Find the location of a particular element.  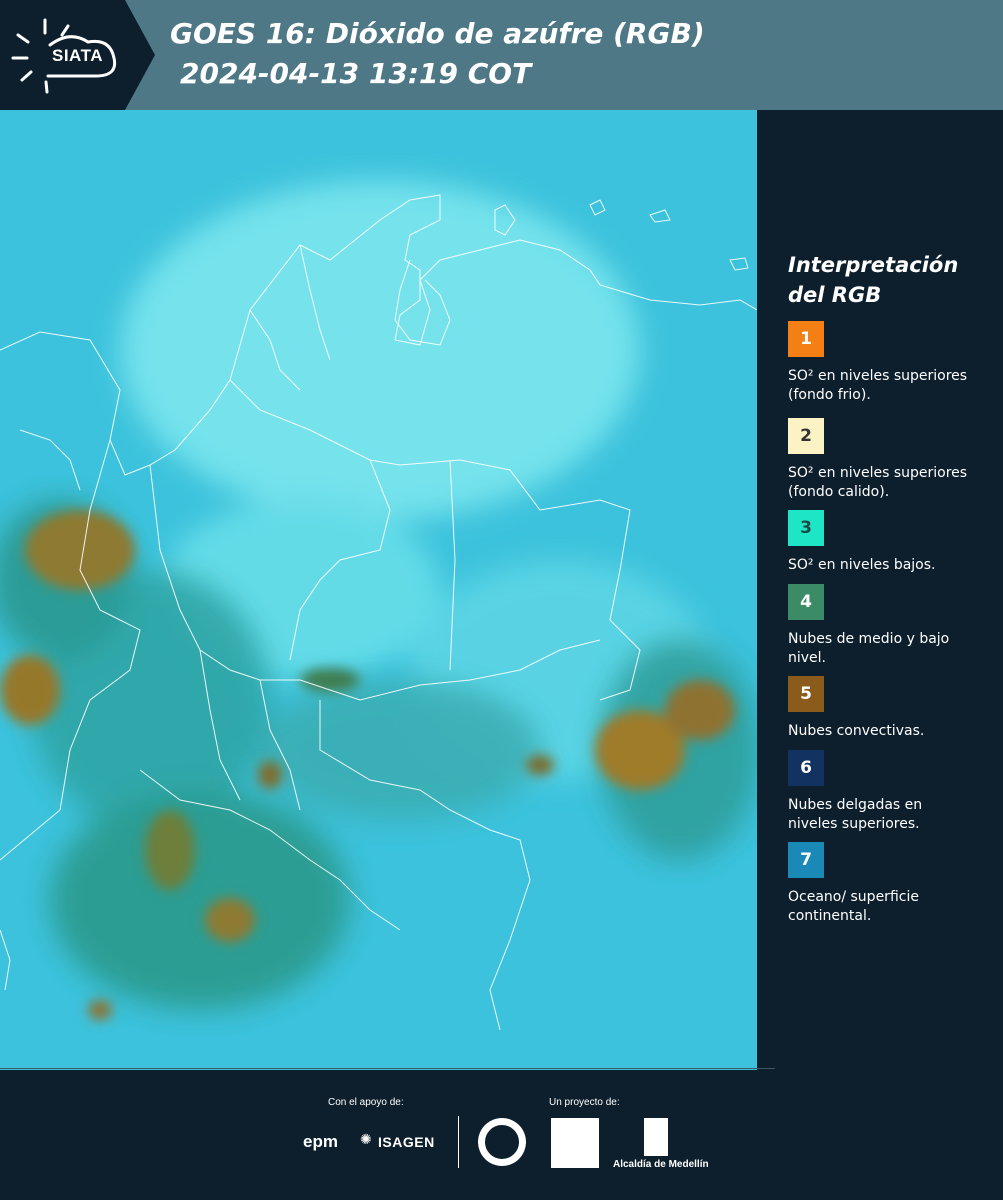

legend-label-6: Nubes delgadas en niveles superiores. is located at coordinates (855, 814).